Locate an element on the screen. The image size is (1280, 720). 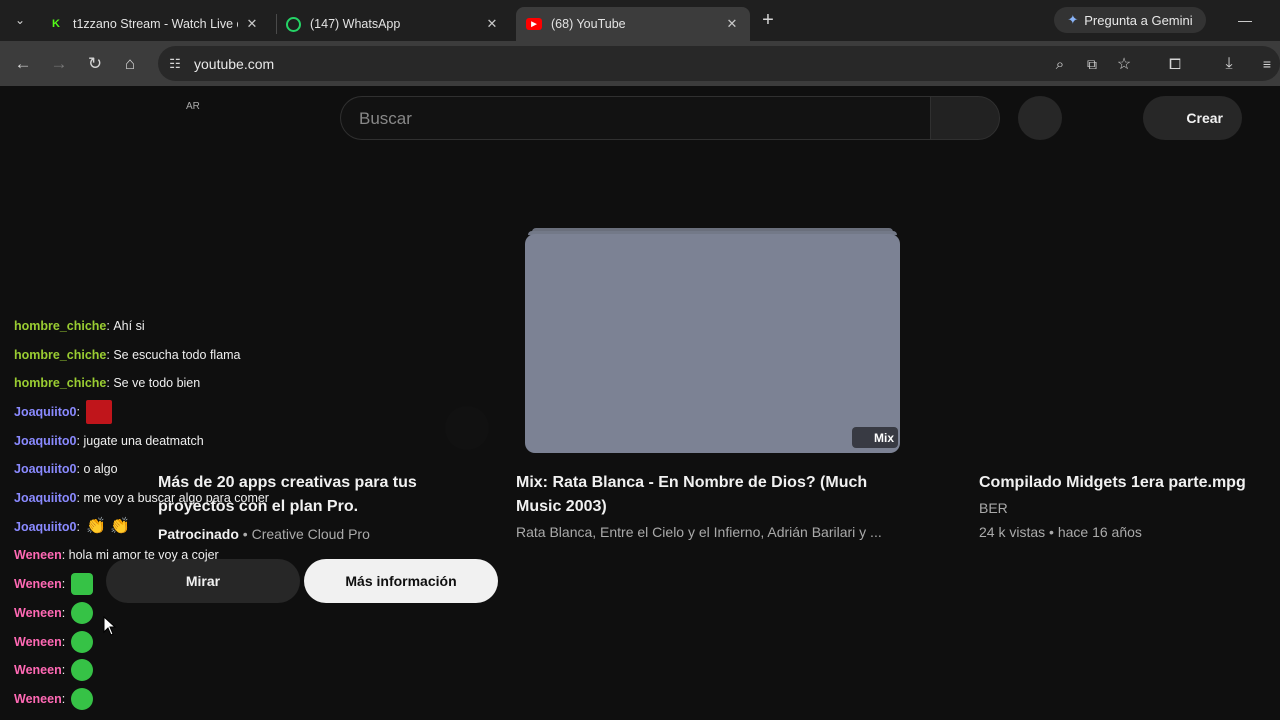
minimize-icon: — is located at coordinates (1245, 20).